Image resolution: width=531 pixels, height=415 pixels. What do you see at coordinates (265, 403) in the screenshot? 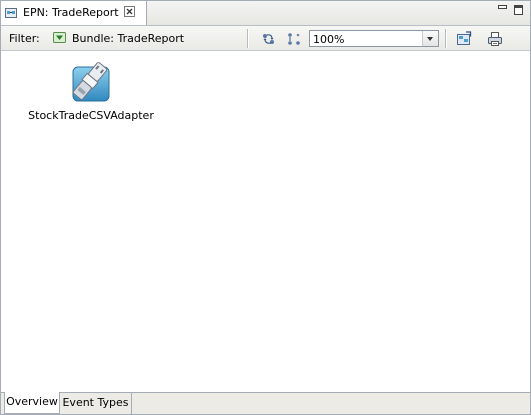
I see `editor-page-tabs: Overview Event Types` at bounding box center [265, 403].